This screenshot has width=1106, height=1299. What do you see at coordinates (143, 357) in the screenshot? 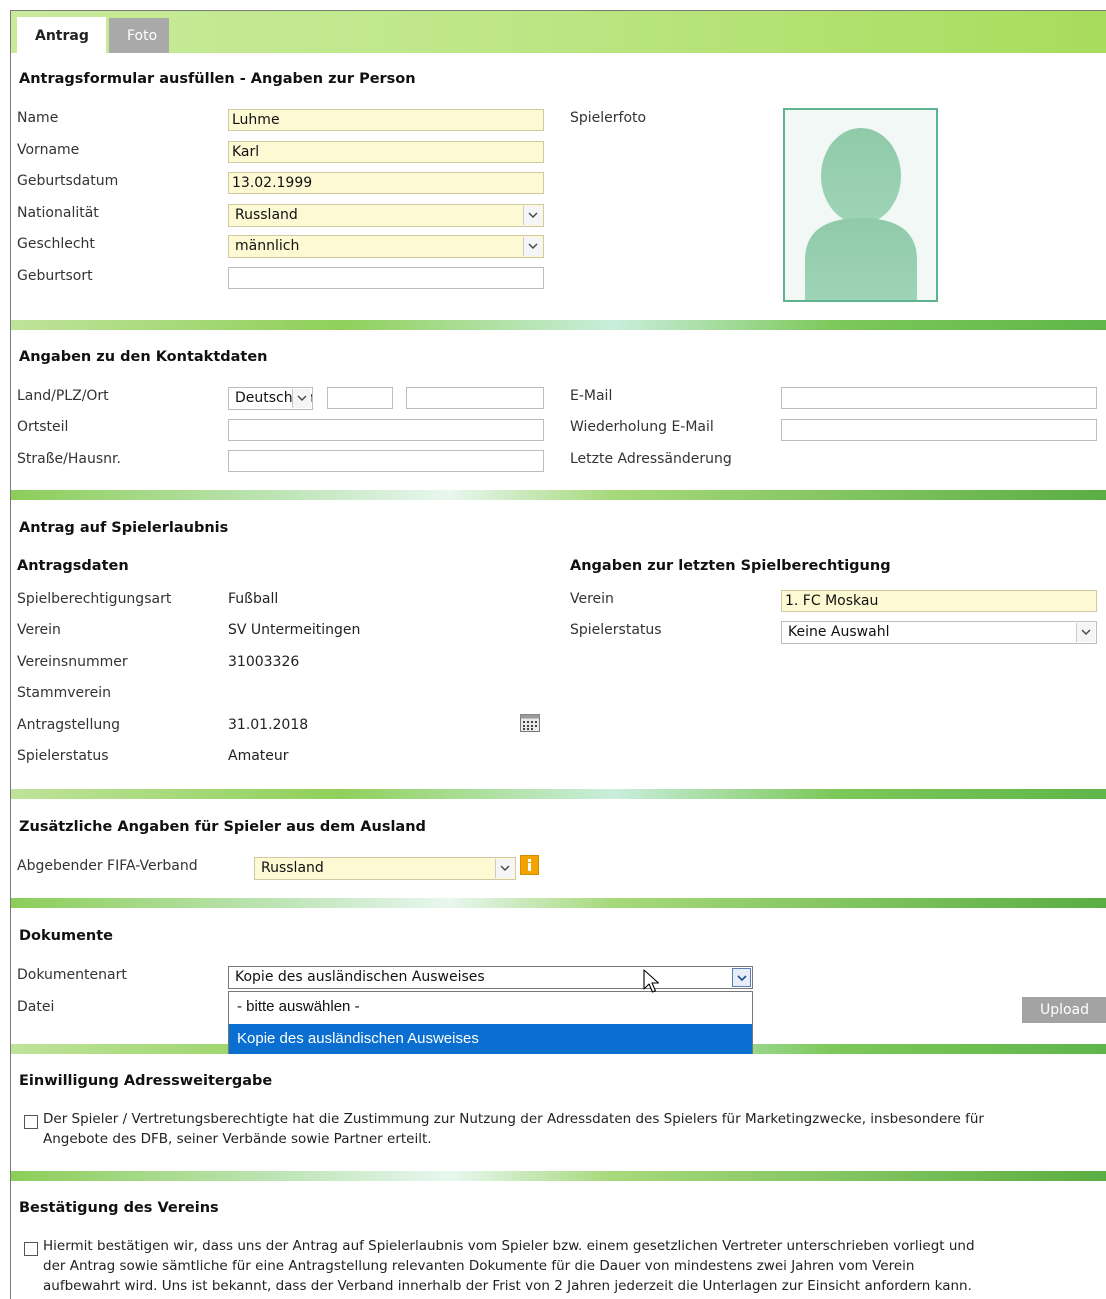
I see `section-heading-kontakt: Angaben zu den Kontaktdaten` at bounding box center [143, 357].